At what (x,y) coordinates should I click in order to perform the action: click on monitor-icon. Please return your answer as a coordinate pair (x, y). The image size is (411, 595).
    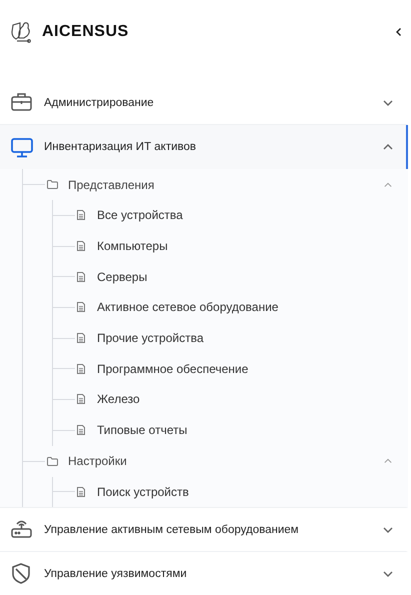
    Looking at the image, I should click on (22, 147).